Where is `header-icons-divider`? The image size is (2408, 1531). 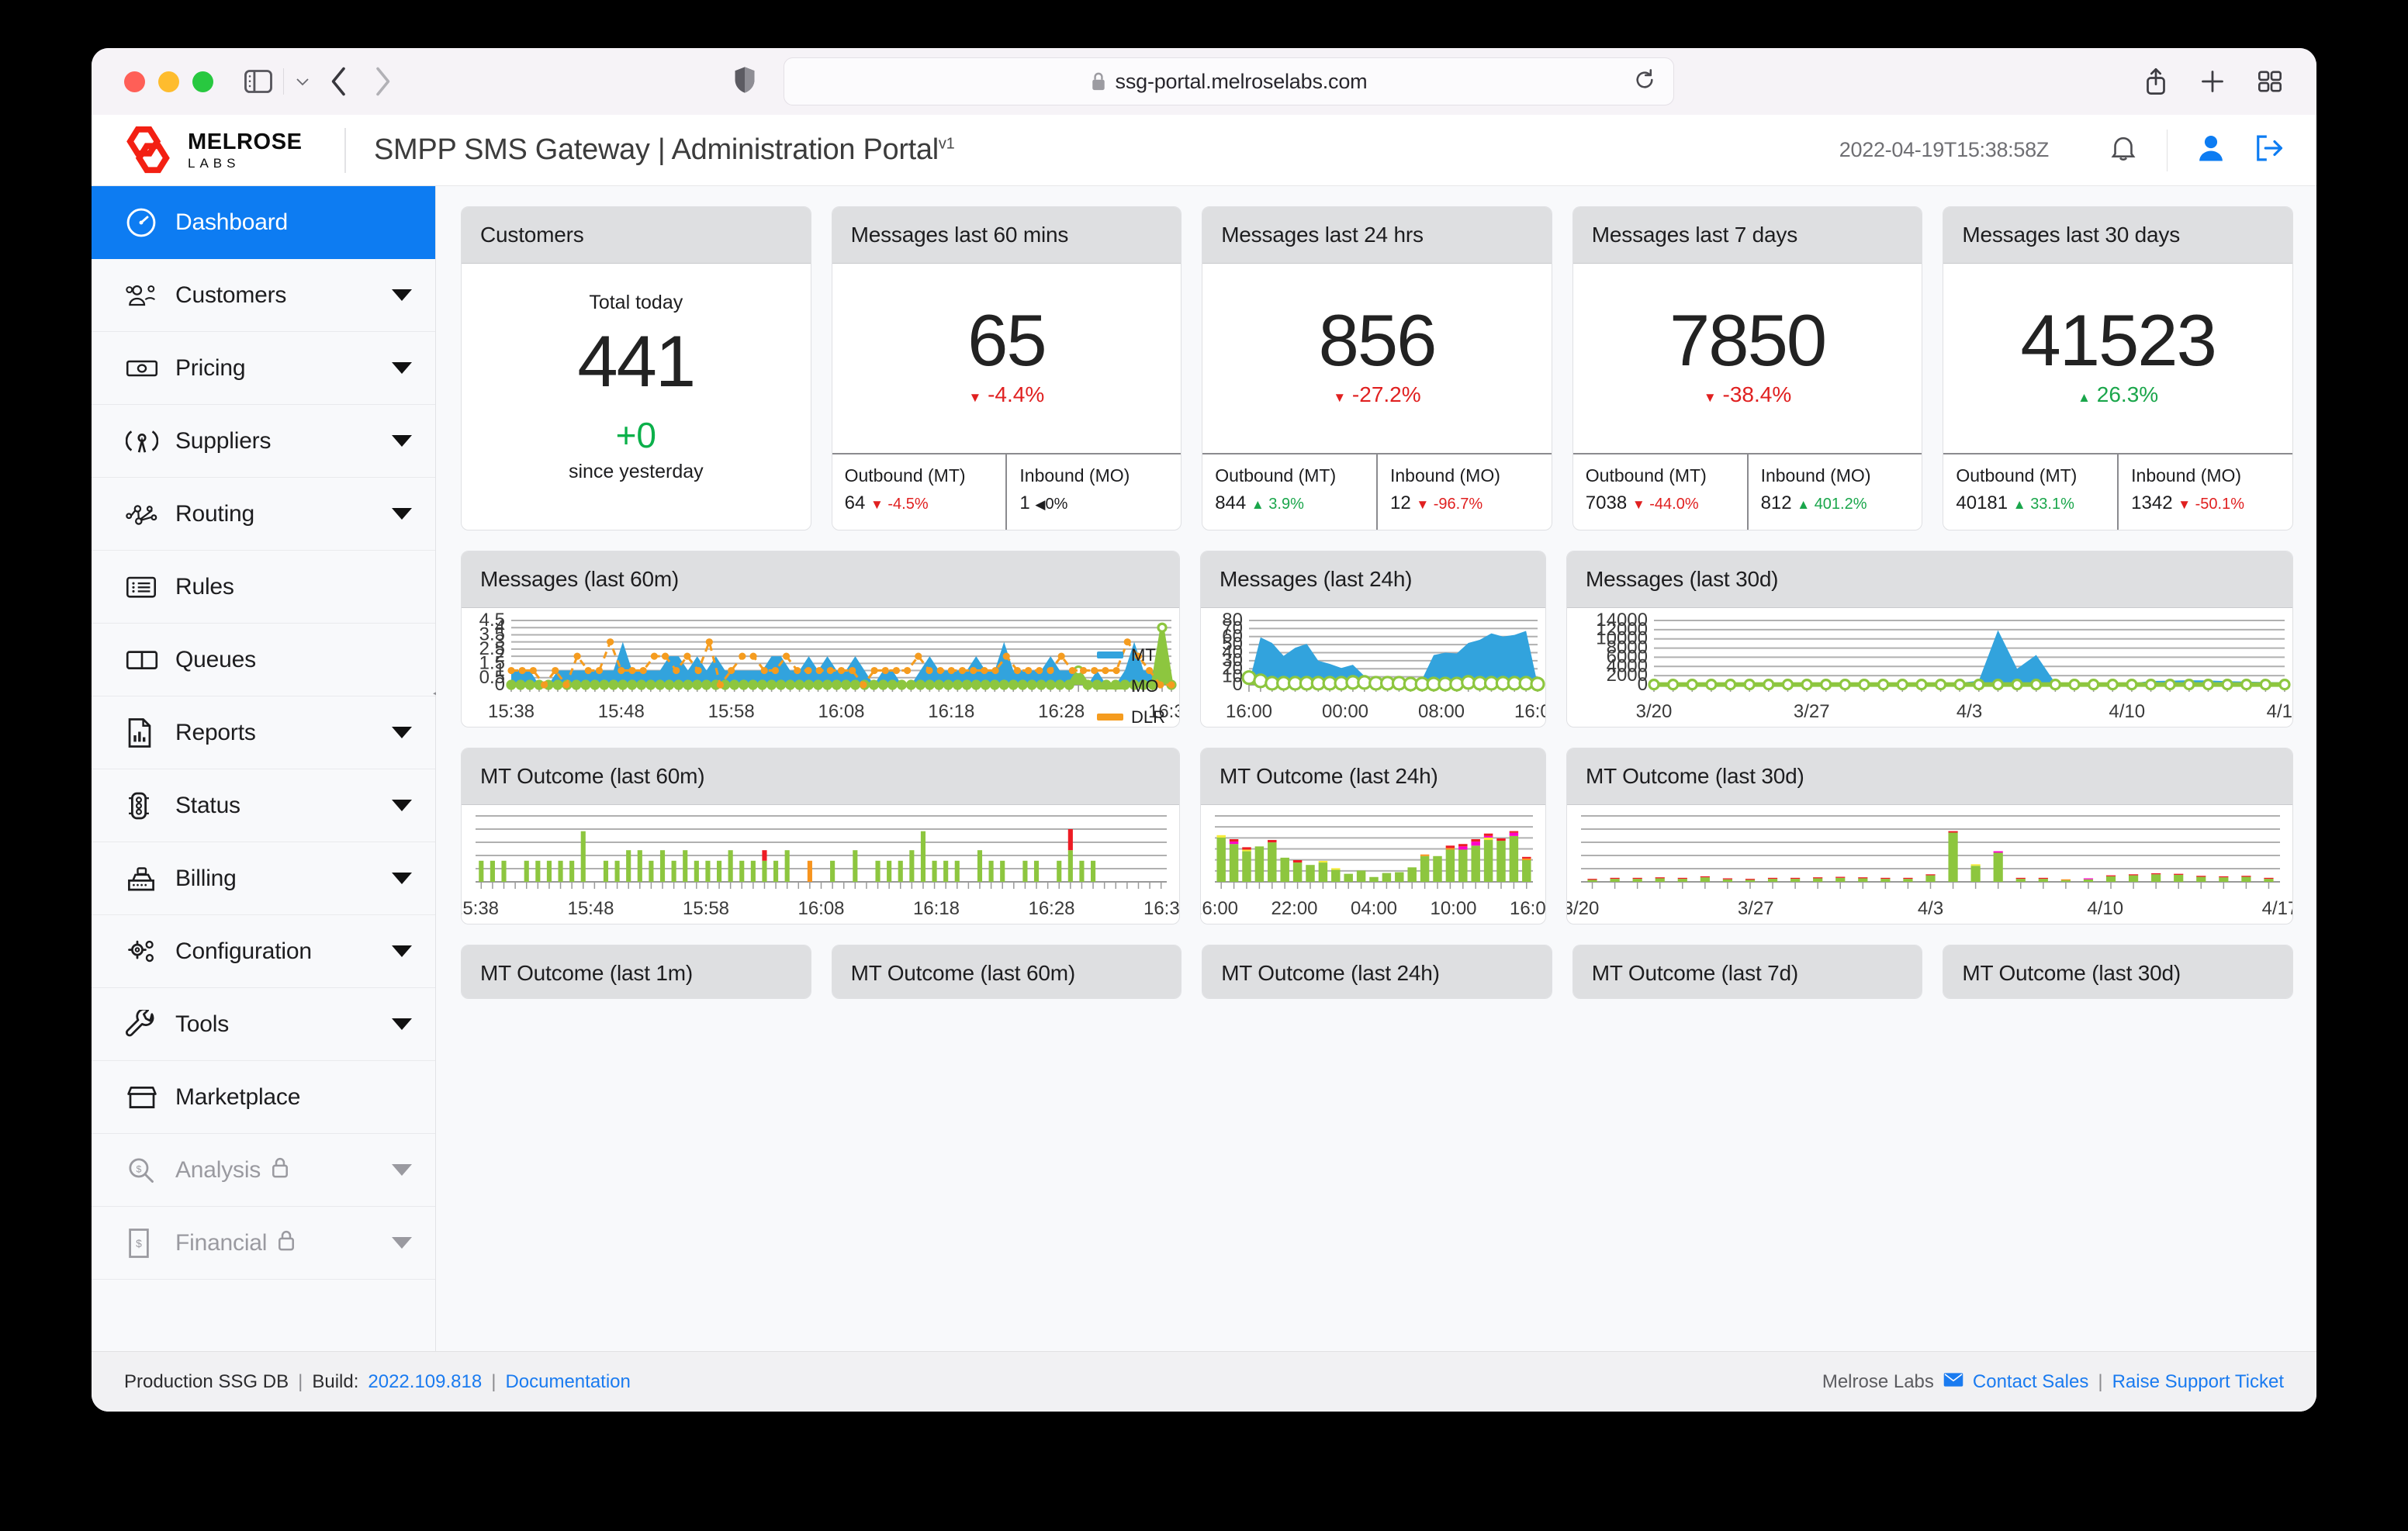
header-icons-divider is located at coordinates (2167, 150).